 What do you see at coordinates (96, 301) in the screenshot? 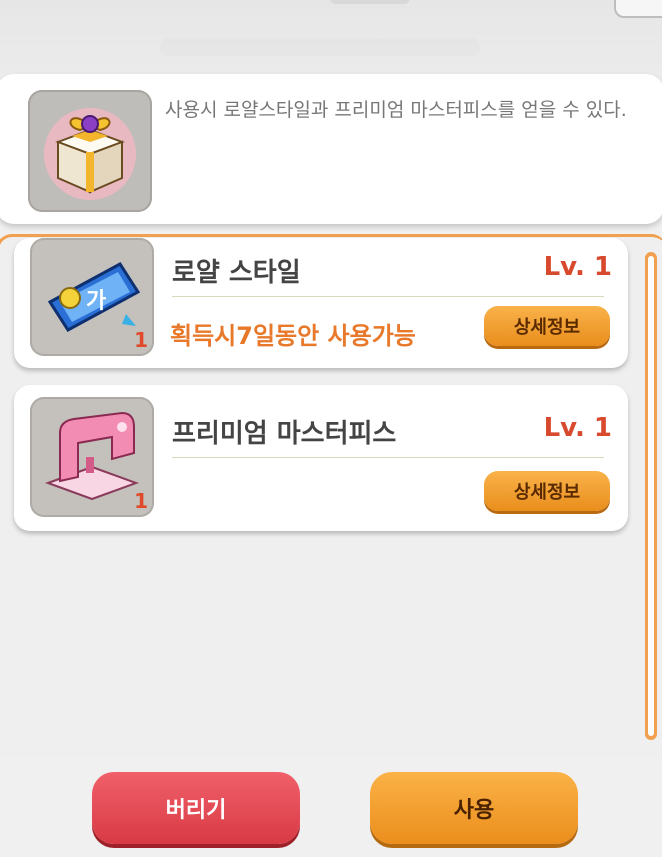
I see `svg-text: 가` at bounding box center [96, 301].